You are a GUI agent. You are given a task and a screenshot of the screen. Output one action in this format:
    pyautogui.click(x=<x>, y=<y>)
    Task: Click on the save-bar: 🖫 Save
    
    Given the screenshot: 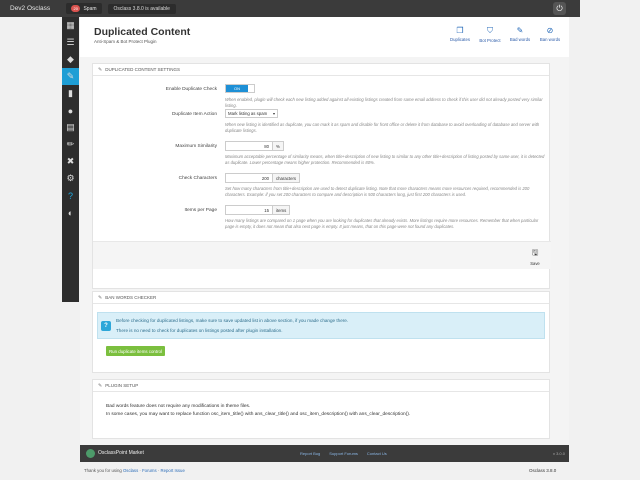 What is the action you would take?
    pyautogui.click(x=322, y=255)
    